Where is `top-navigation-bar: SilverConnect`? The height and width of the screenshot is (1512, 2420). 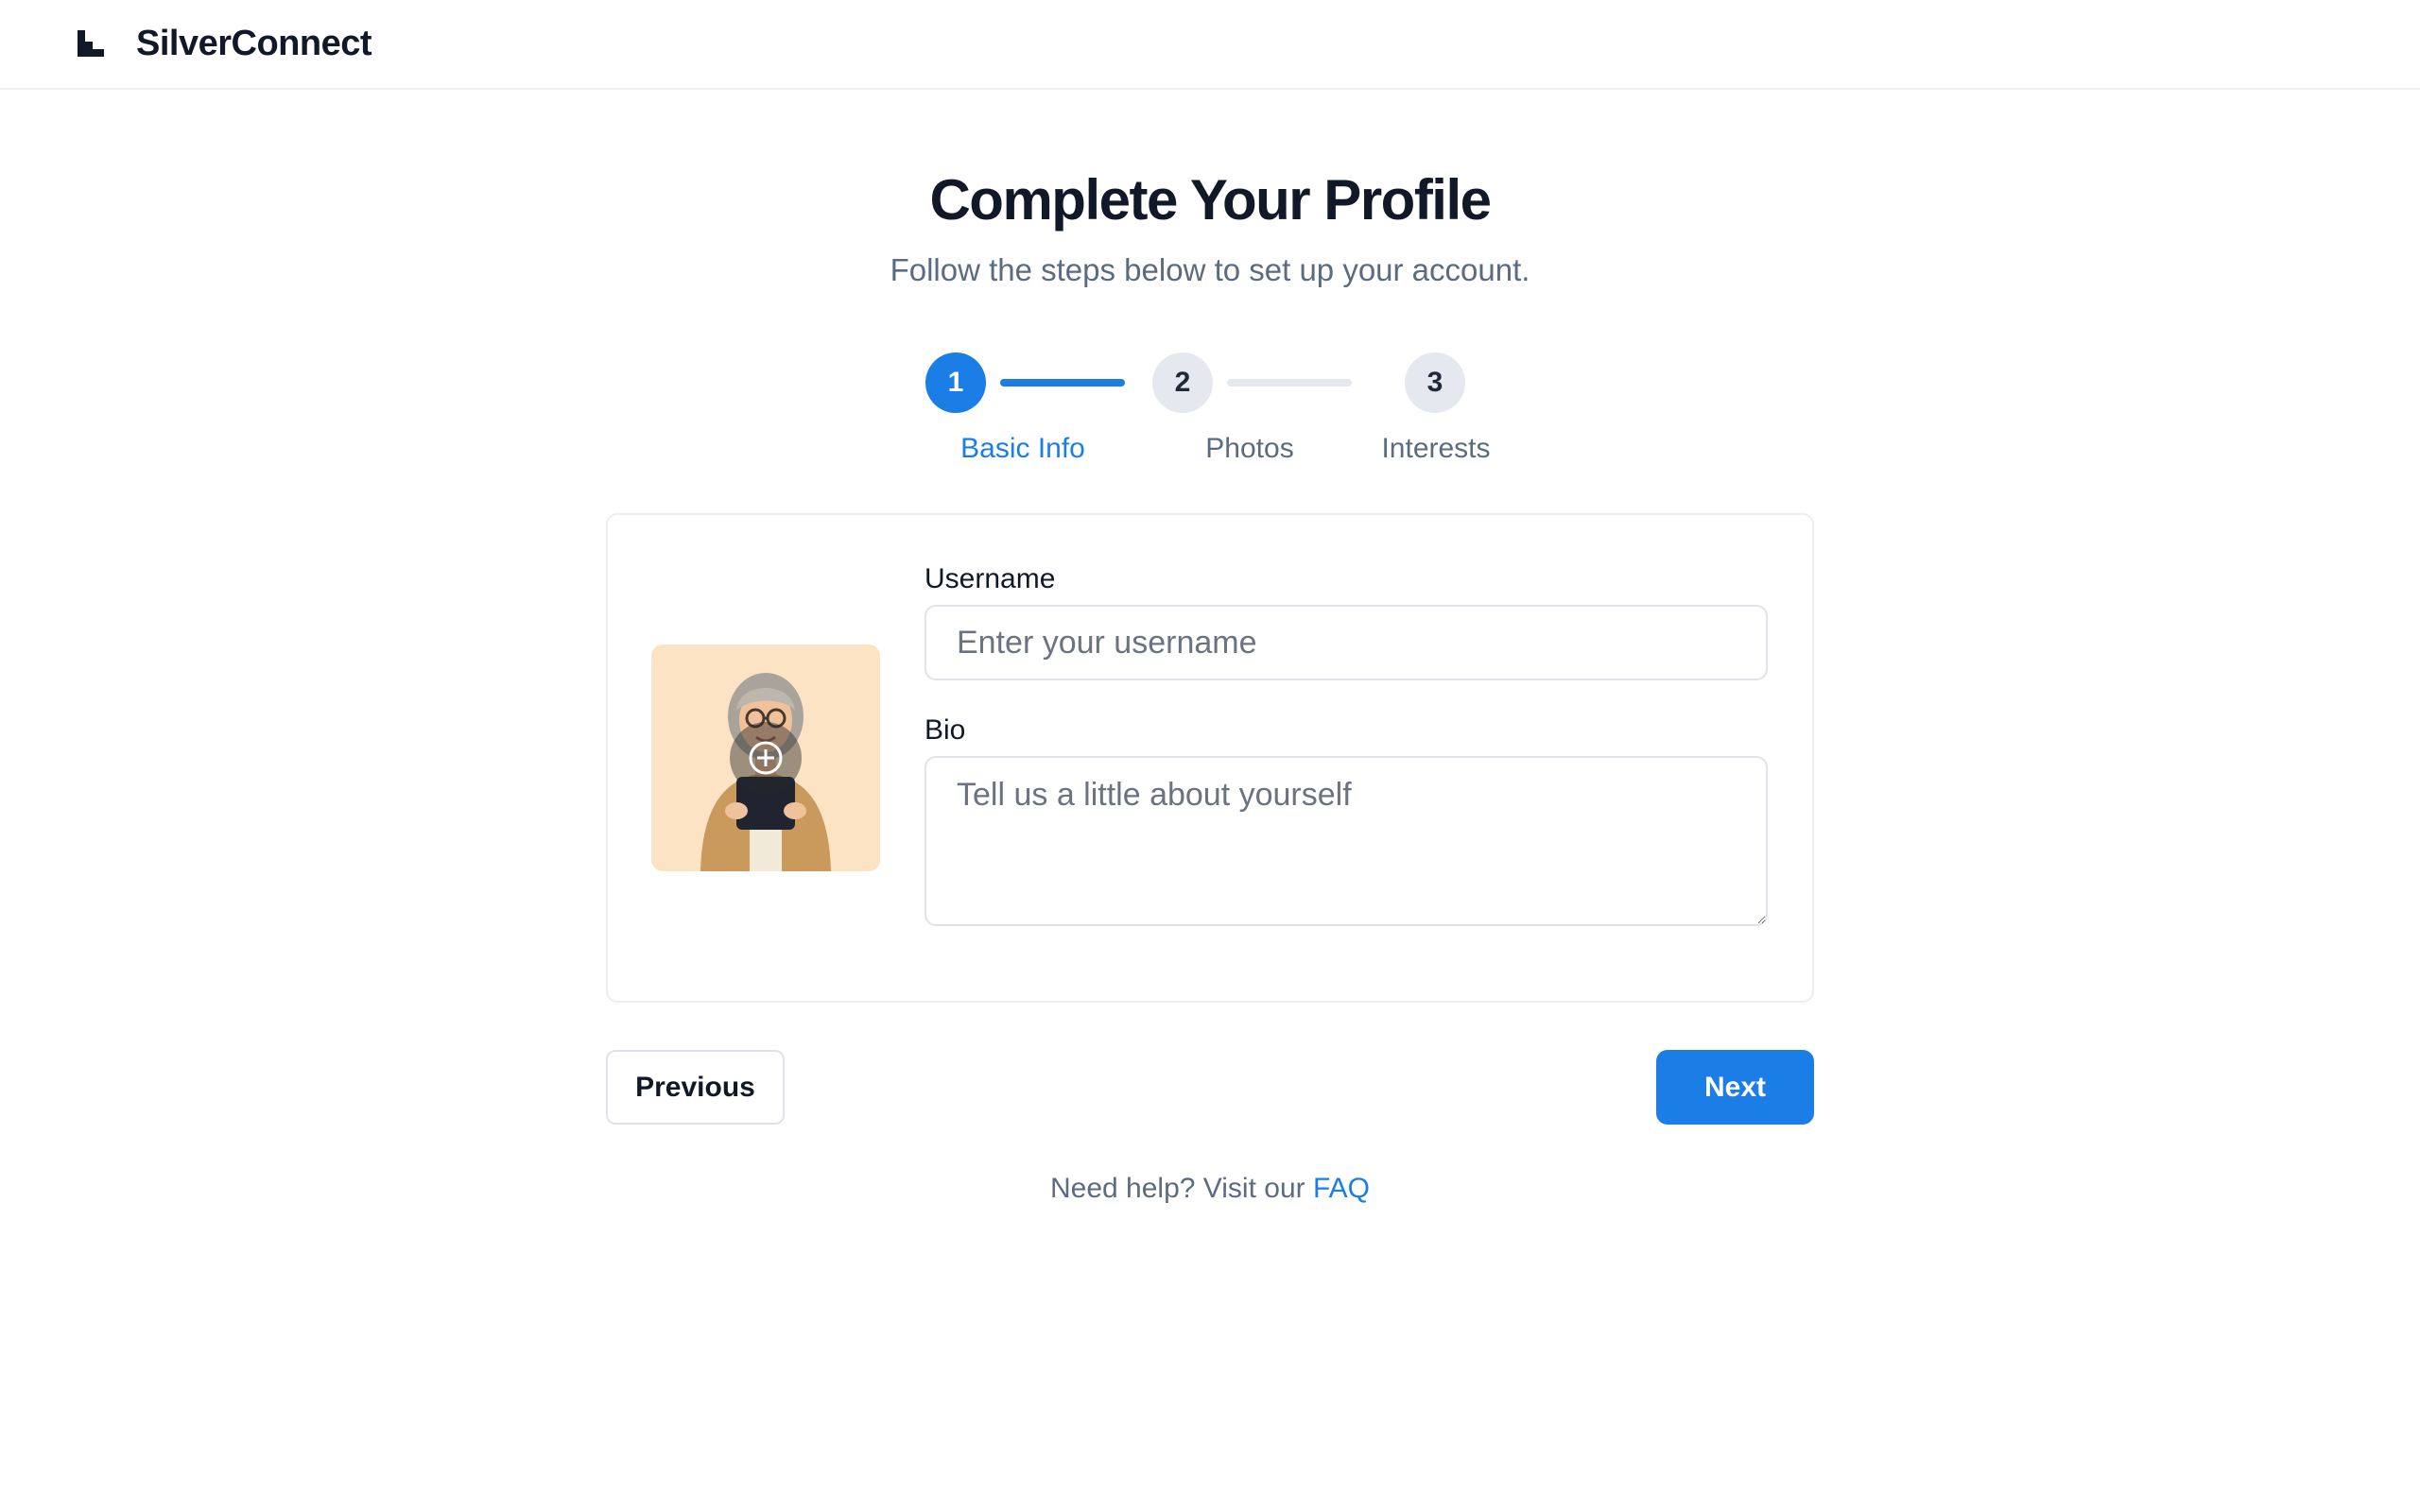 top-navigation-bar: SilverConnect is located at coordinates (1210, 45).